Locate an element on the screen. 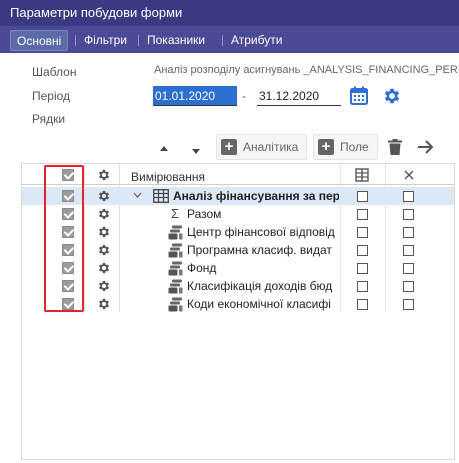 This screenshot has width=459, height=463. tab-indicators: Показники is located at coordinates (176, 40).